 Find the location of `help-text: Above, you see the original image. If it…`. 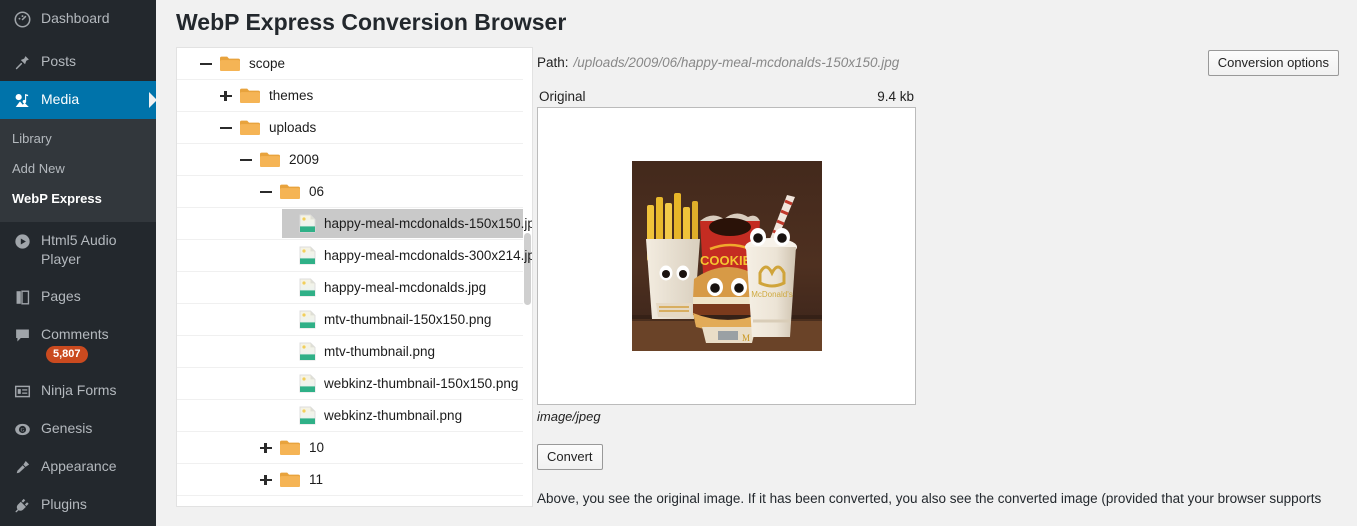

help-text: Above, you see the original image. If it… is located at coordinates (929, 498).